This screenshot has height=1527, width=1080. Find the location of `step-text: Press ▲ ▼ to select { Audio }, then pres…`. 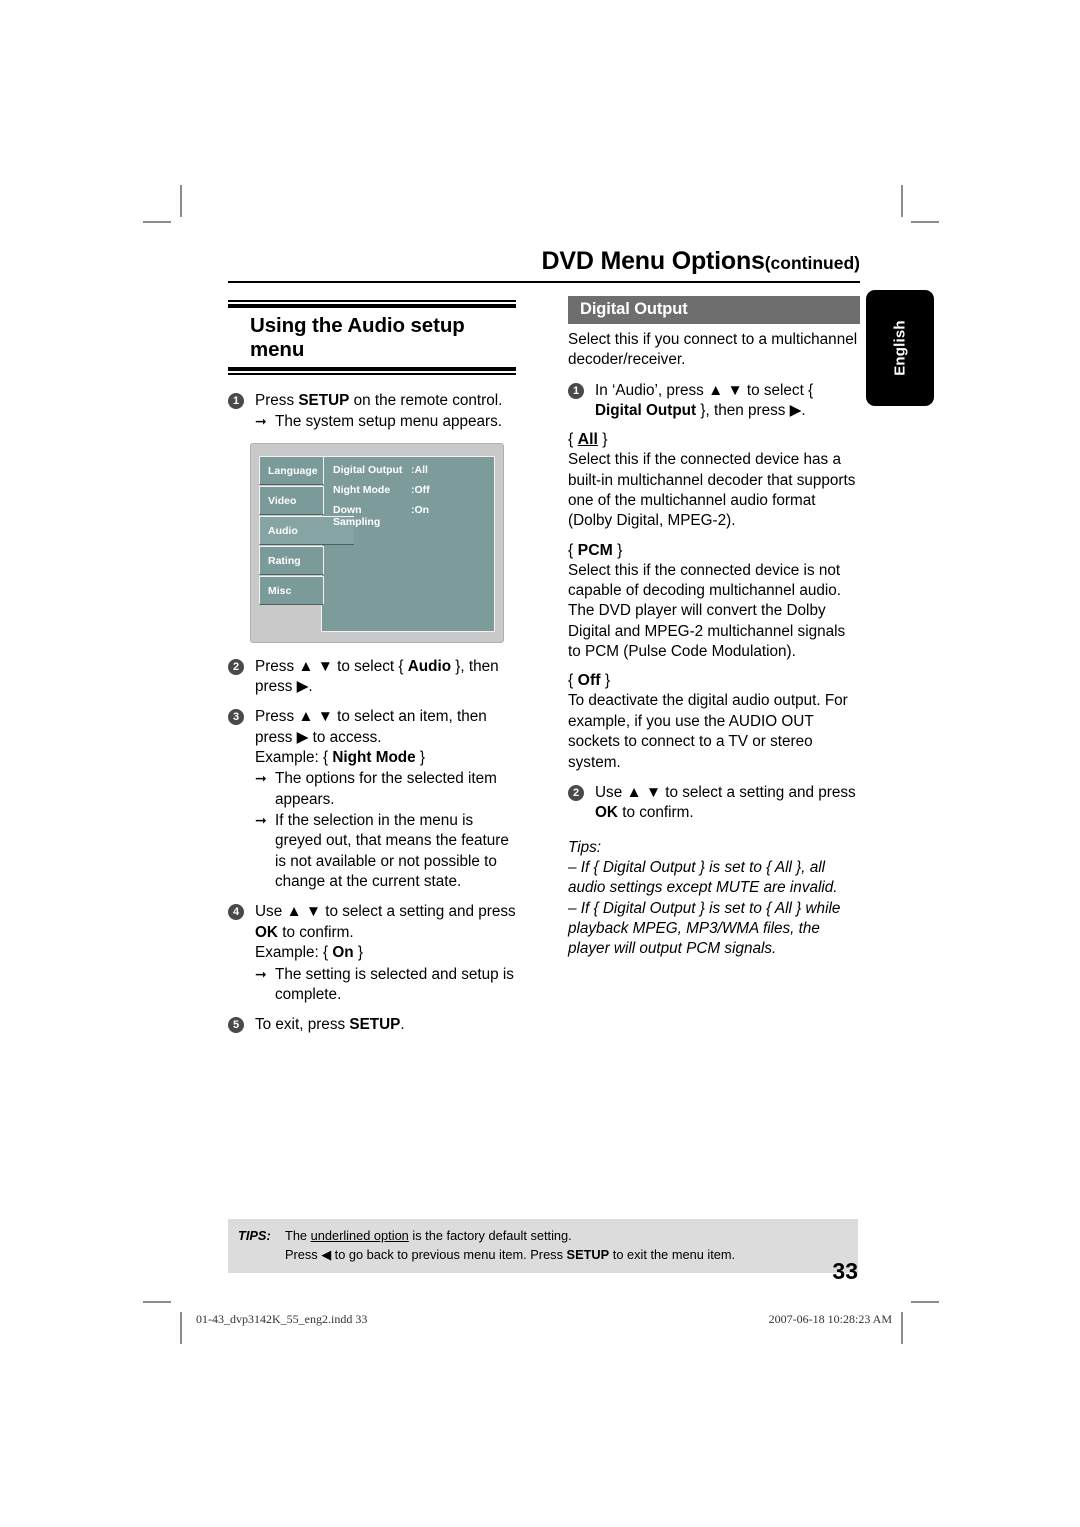

step-text: Press ▲ ▼ to select { Audio }, then pres… is located at coordinates (386, 677).